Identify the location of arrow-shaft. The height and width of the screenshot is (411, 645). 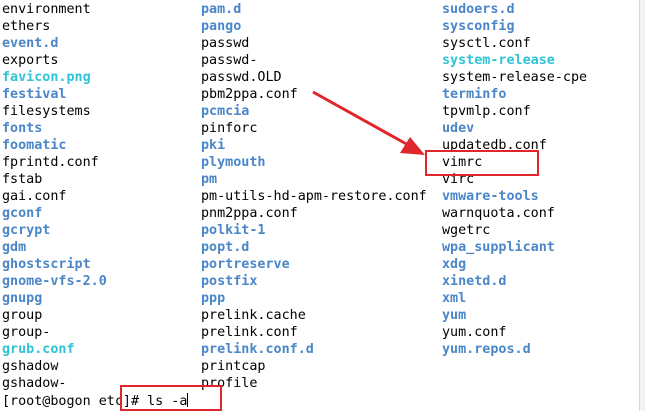
(361, 119).